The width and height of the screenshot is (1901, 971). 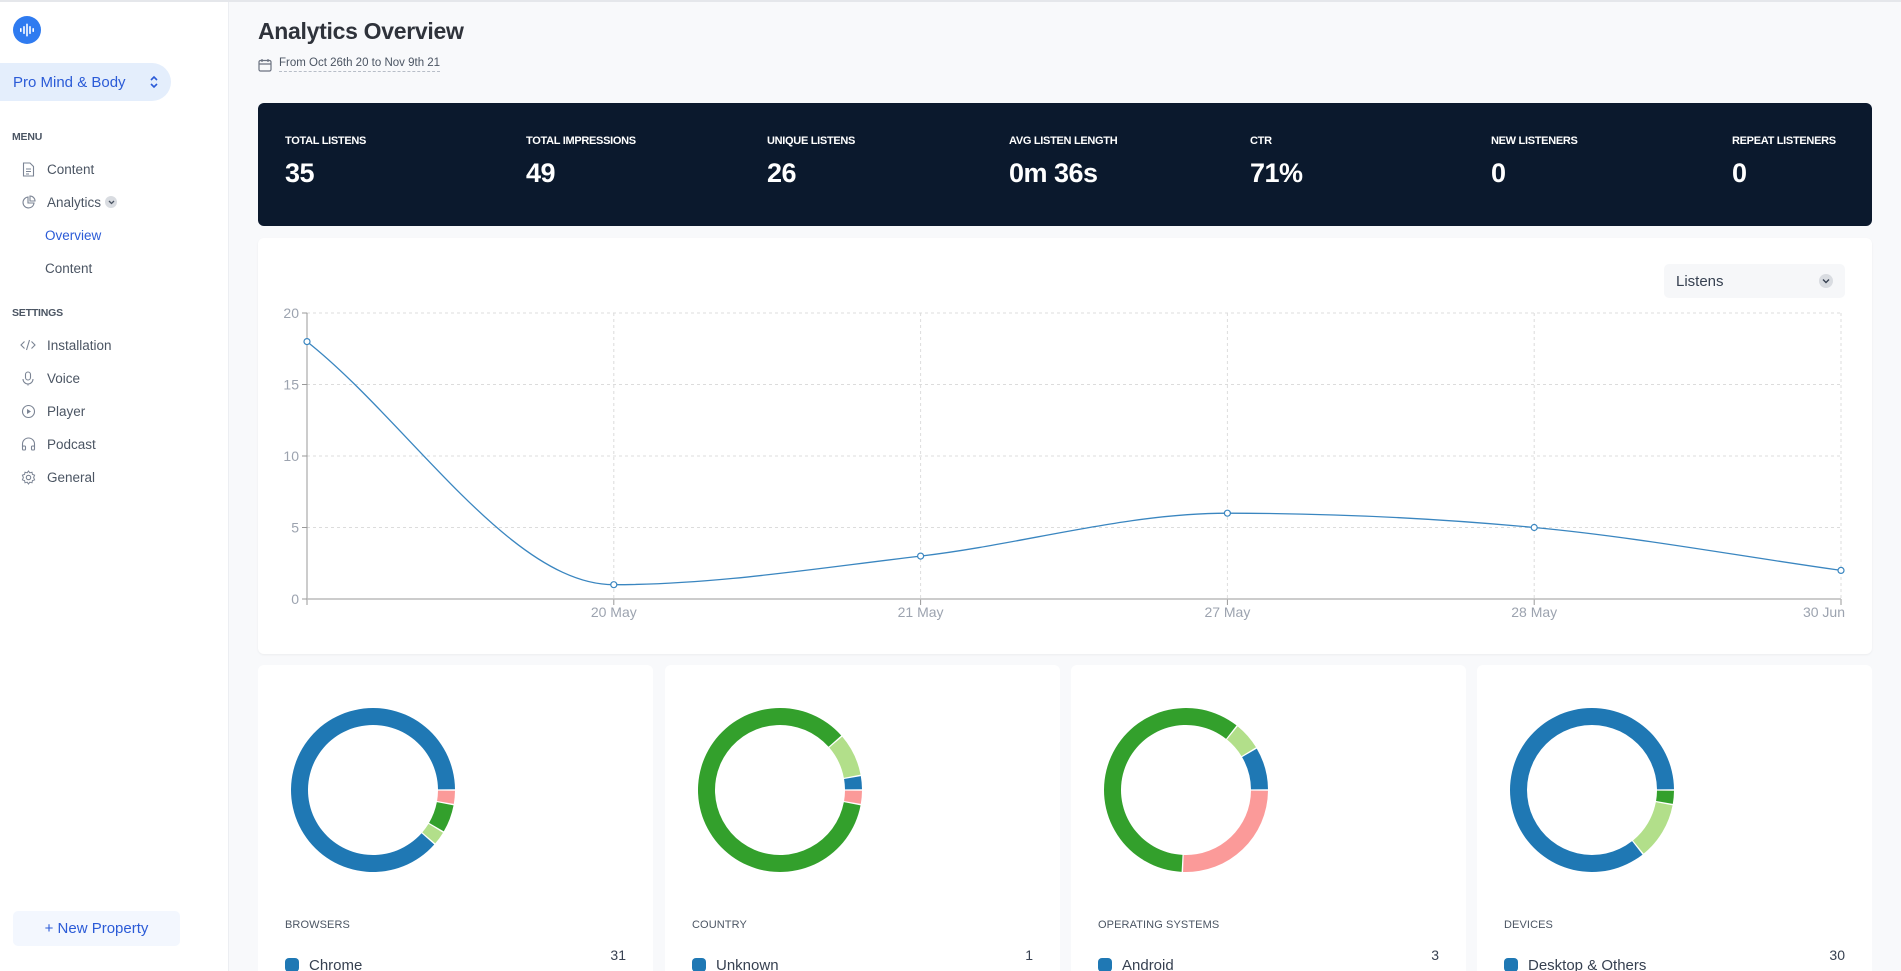 I want to click on legend-count: 1, so click(x=1029, y=955).